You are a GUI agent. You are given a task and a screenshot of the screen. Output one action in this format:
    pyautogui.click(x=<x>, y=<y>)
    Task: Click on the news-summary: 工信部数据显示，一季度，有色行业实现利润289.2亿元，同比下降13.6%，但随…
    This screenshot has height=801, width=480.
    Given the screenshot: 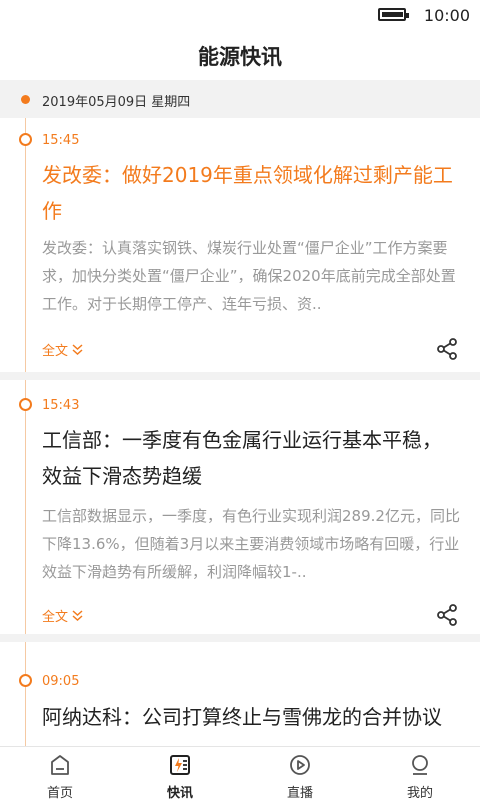 What is the action you would take?
    pyautogui.click(x=251, y=544)
    